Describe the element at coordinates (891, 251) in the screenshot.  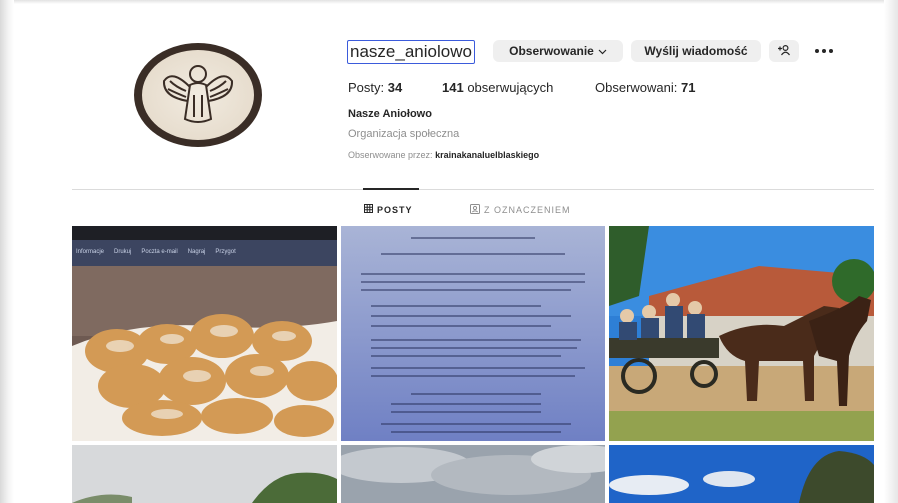
I see `window-right-edge` at that location.